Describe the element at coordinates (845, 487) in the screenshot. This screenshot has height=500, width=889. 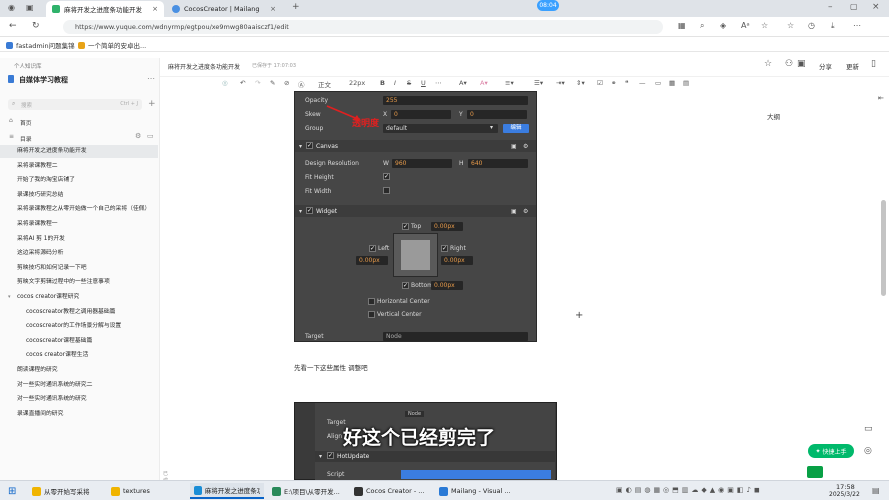
I see `clock-time: 17:58` at that location.